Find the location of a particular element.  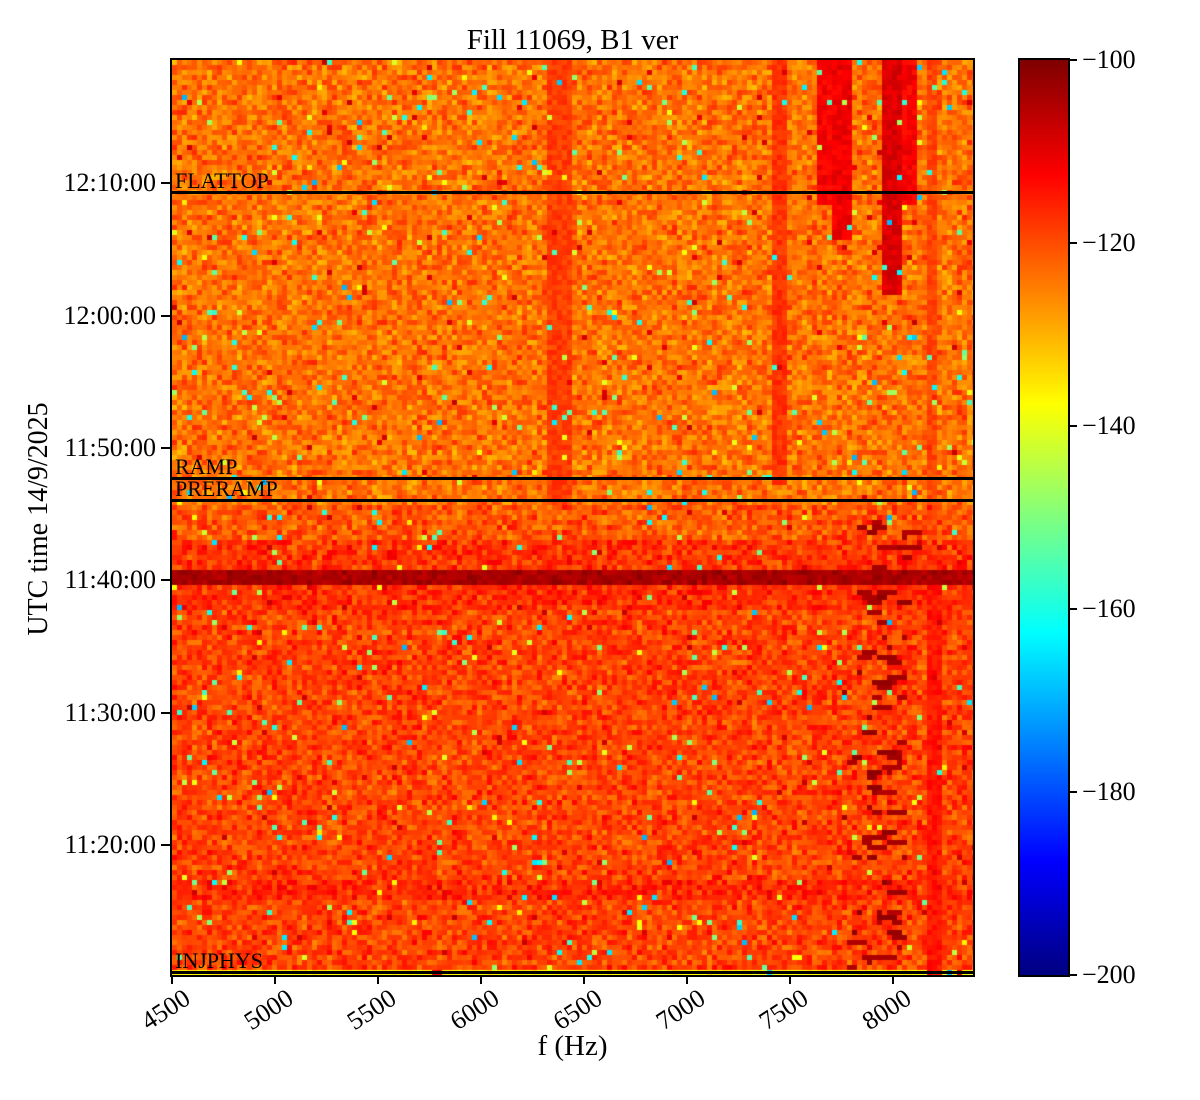

colorbar-tick-label: −100 is located at coordinates (1109, 59).